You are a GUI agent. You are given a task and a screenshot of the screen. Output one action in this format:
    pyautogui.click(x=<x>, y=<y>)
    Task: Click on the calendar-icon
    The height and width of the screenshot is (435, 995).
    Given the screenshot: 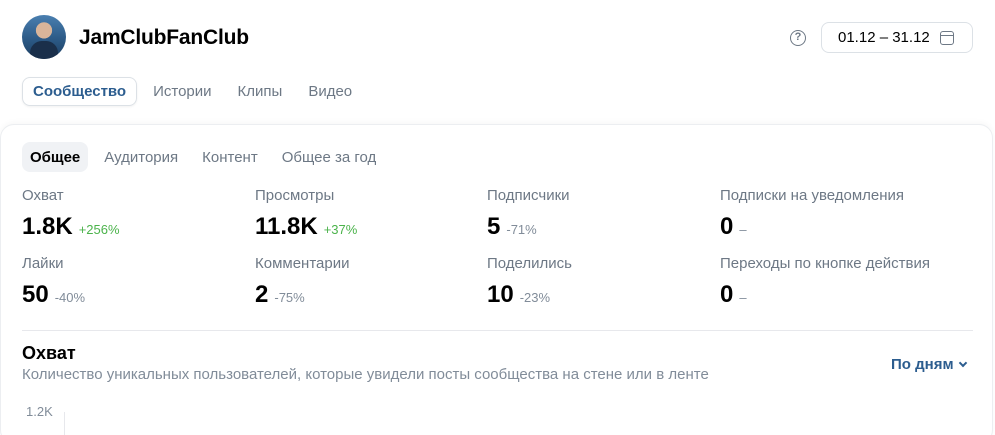 What is the action you would take?
    pyautogui.click(x=946, y=37)
    